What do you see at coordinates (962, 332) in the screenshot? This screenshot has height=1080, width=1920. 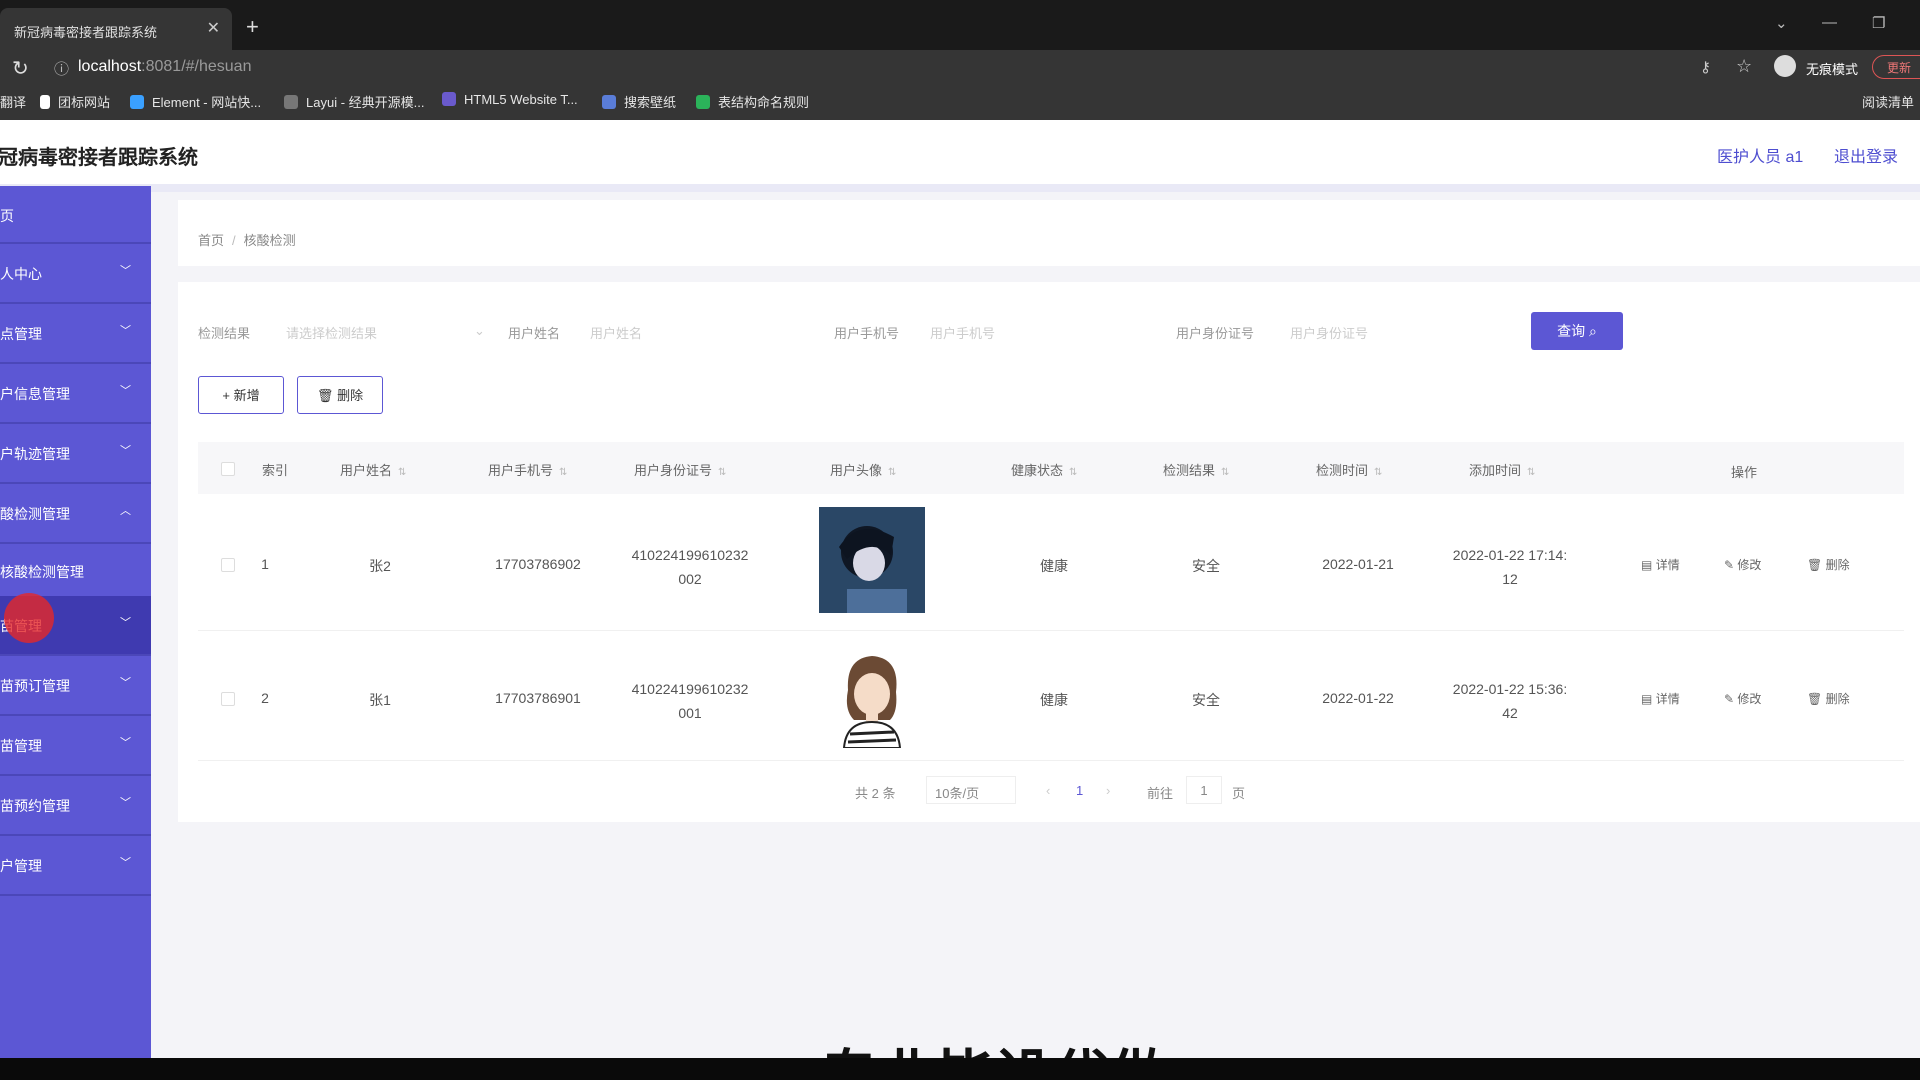 I see `phone-filter-input: 用户手机号` at bounding box center [962, 332].